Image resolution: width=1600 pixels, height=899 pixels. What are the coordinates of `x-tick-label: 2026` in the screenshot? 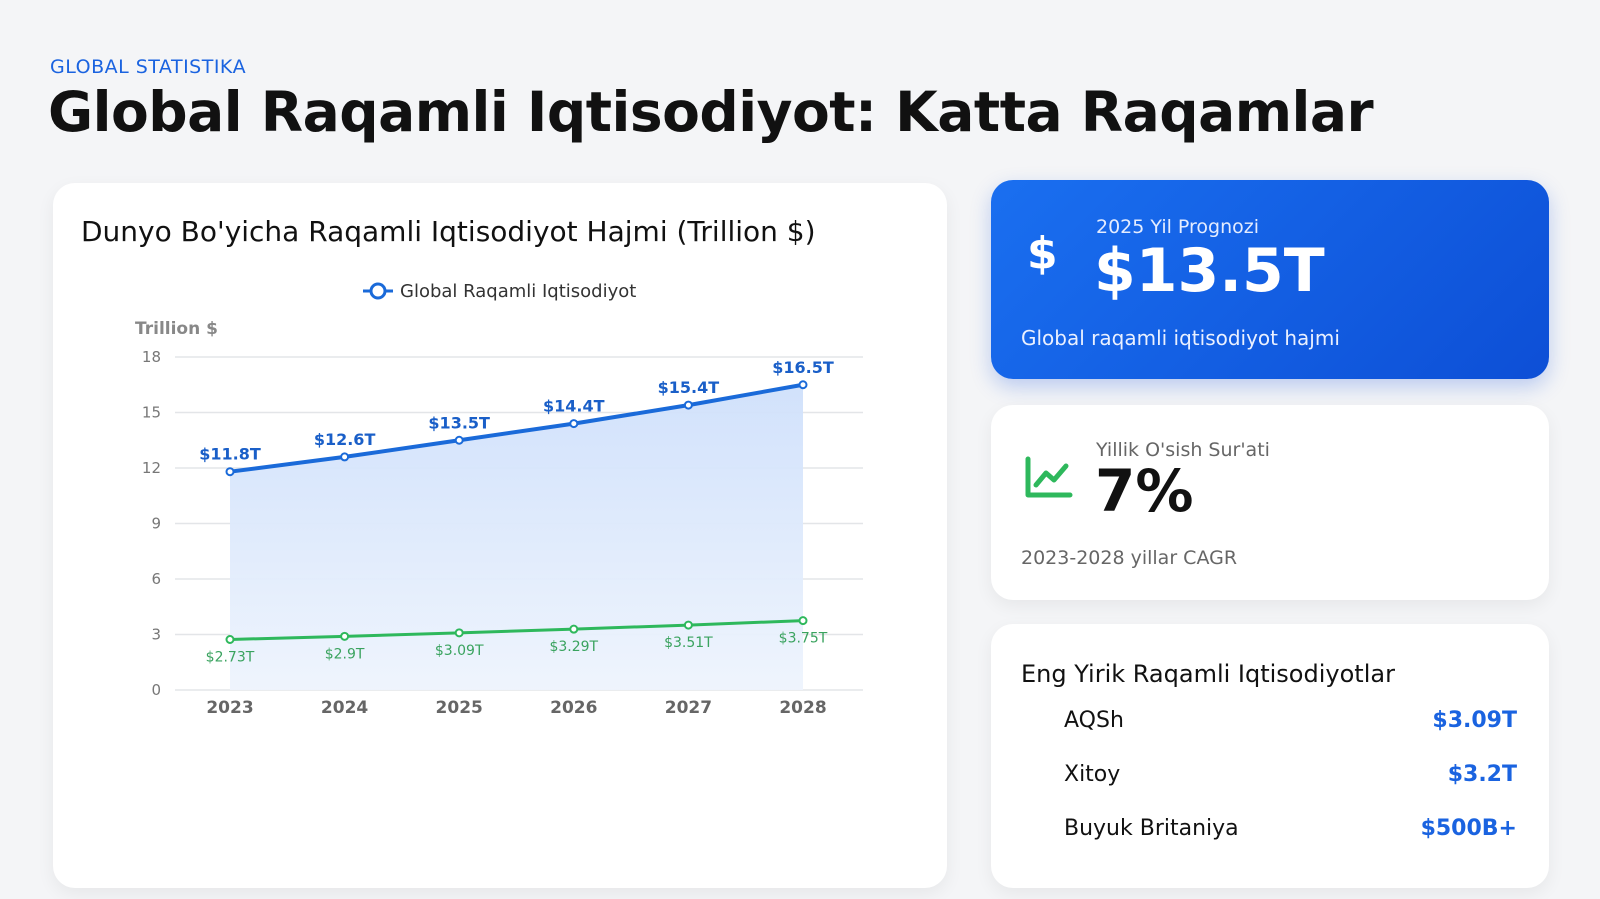 It's located at (573, 708).